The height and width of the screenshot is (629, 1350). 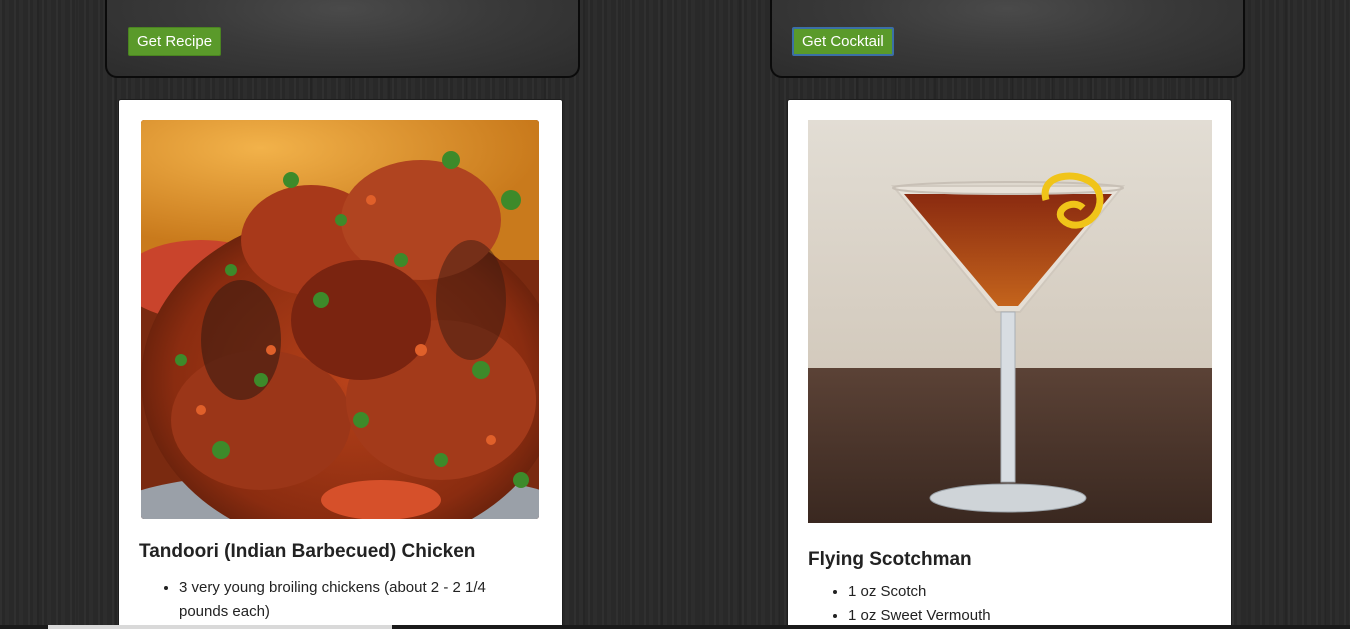 What do you see at coordinates (220, 627) in the screenshot?
I see `scrollbar-thumb` at bounding box center [220, 627].